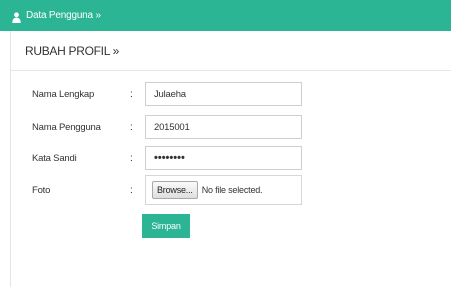 This screenshot has height=291, width=451. I want to click on username-input, so click(223, 127).